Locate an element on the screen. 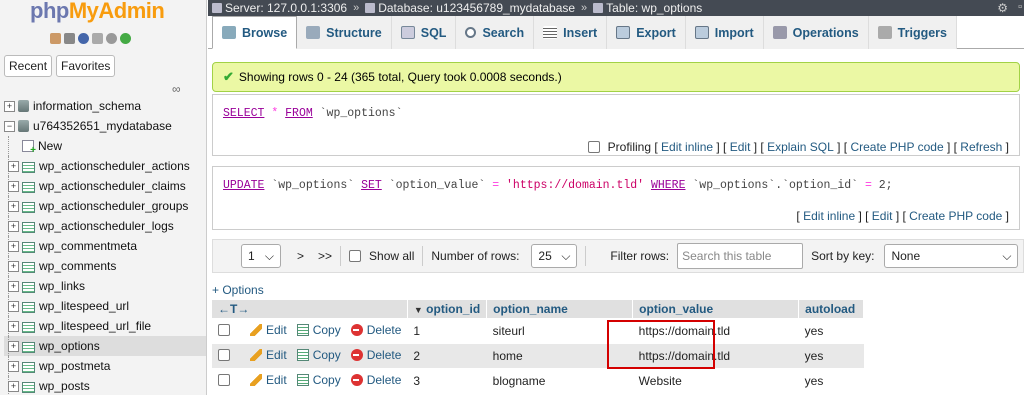 This screenshot has width=1024, height=395. breadcrumb-server: Server: 127.0.0.1:3306 is located at coordinates (279, 8).